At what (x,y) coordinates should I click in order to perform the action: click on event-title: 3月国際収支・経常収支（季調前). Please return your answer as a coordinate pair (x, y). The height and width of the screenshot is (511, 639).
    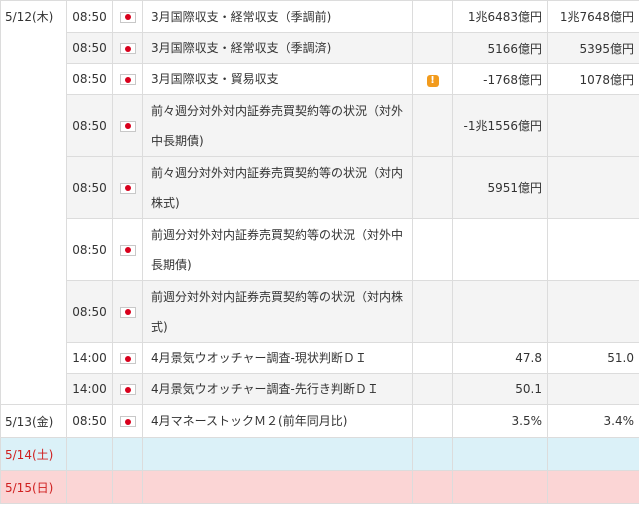
    Looking at the image, I should click on (277, 16).